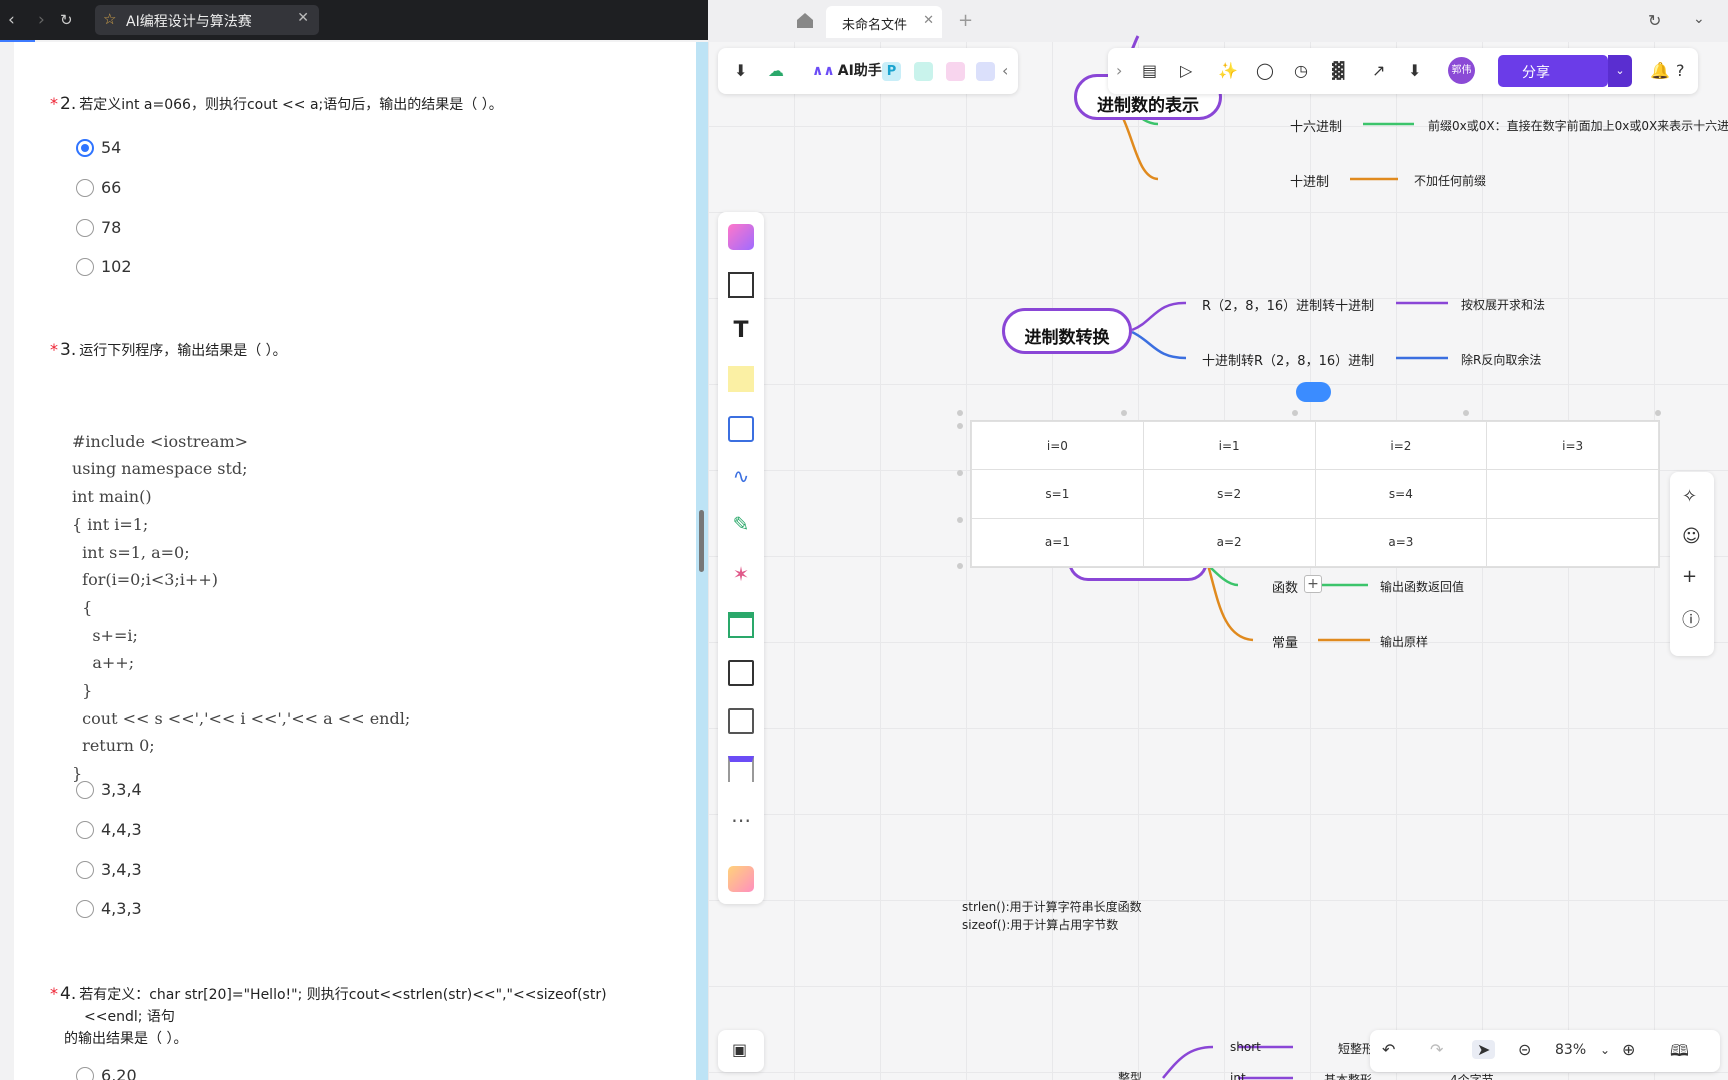 The image size is (1728, 1080). What do you see at coordinates (1316, 125) in the screenshot?
I see `branch-hex: 十六进制` at bounding box center [1316, 125].